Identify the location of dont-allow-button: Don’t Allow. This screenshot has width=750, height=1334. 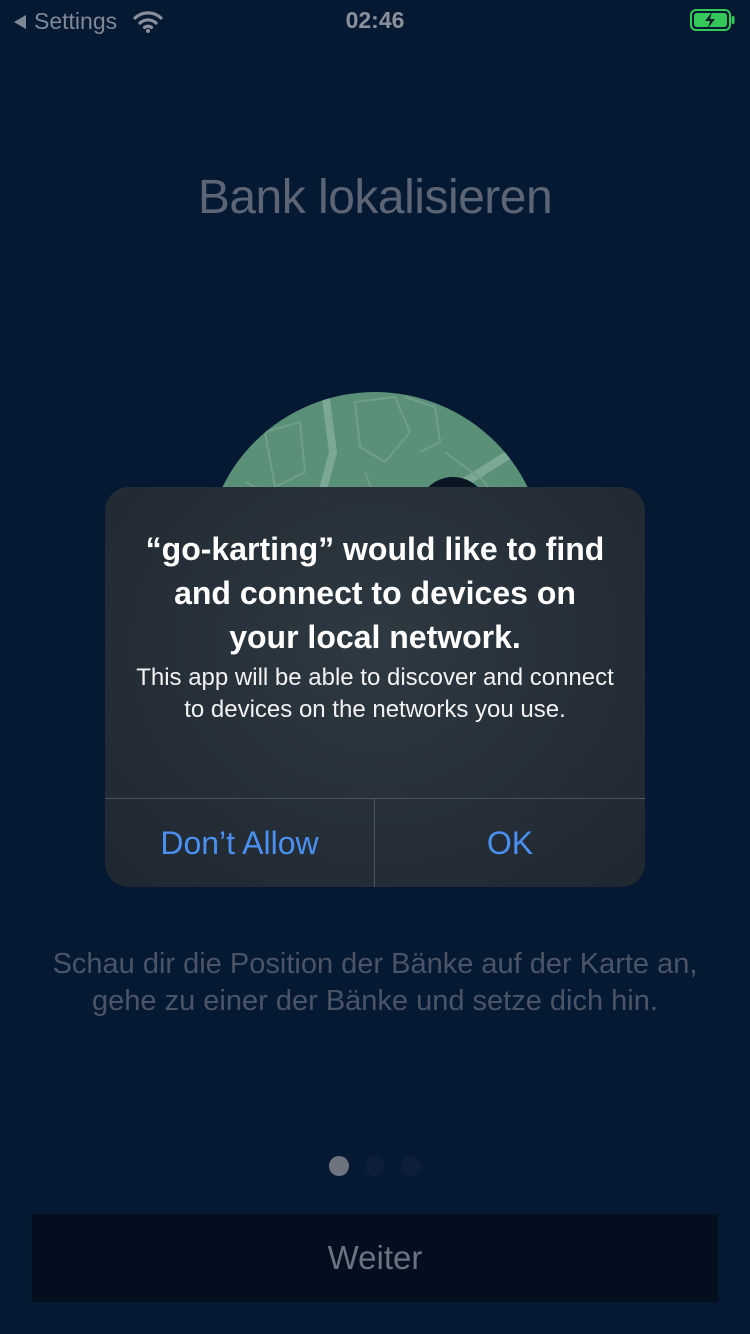
(239, 843).